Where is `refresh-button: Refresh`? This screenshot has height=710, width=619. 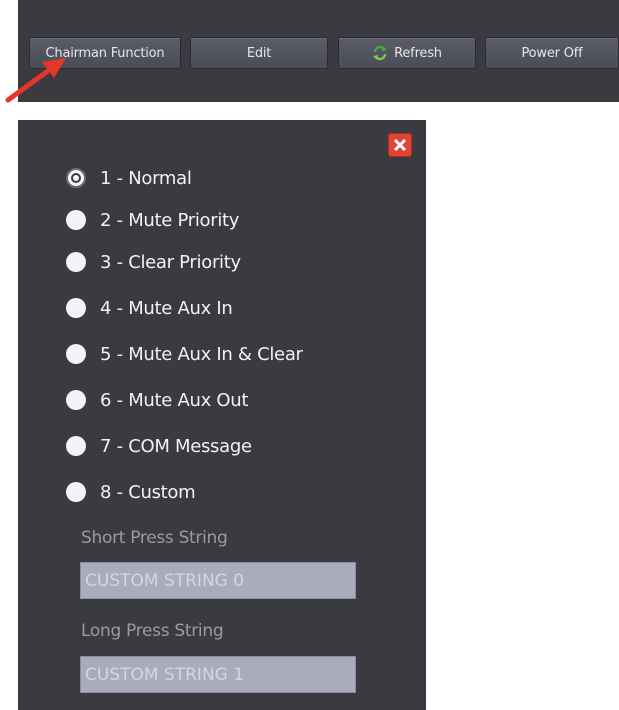 refresh-button: Refresh is located at coordinates (407, 53).